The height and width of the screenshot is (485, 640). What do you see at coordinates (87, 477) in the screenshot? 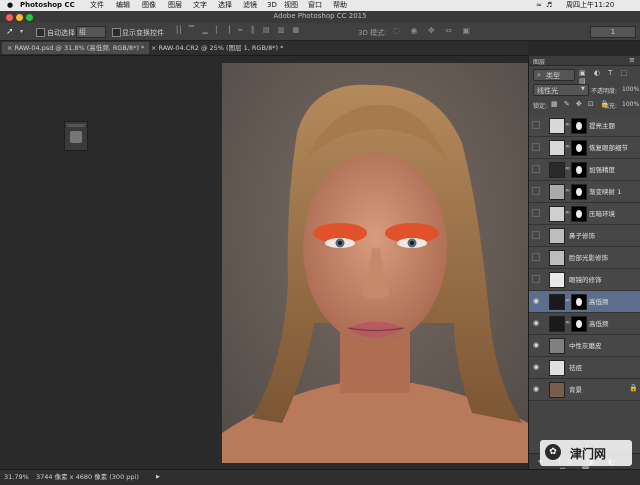
I see `status-doc-info: 3744 像素 x 4680 像素 (300 ppi)` at bounding box center [87, 477].